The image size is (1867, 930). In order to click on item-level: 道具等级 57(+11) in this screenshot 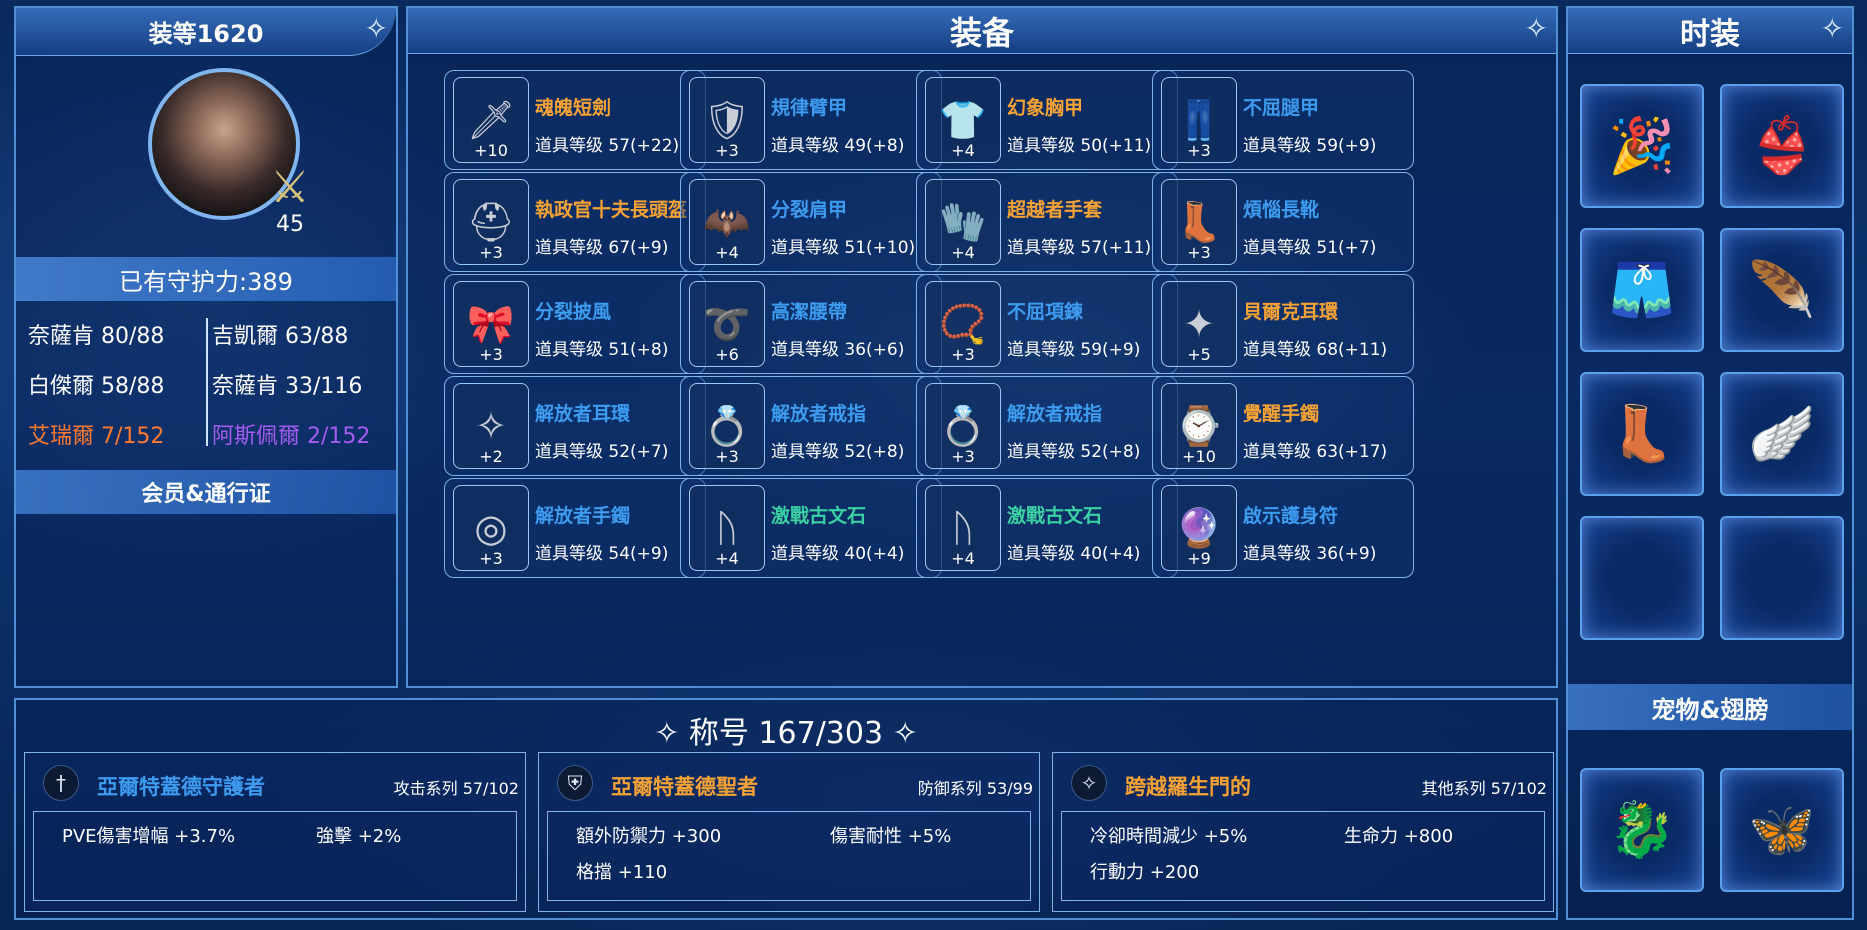, I will do `click(1079, 248)`.